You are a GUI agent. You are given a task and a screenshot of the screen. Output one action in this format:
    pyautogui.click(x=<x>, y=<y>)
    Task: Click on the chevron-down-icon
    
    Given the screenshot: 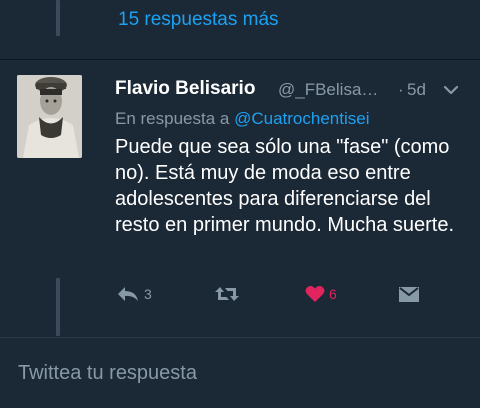 What is the action you would take?
    pyautogui.click(x=451, y=90)
    